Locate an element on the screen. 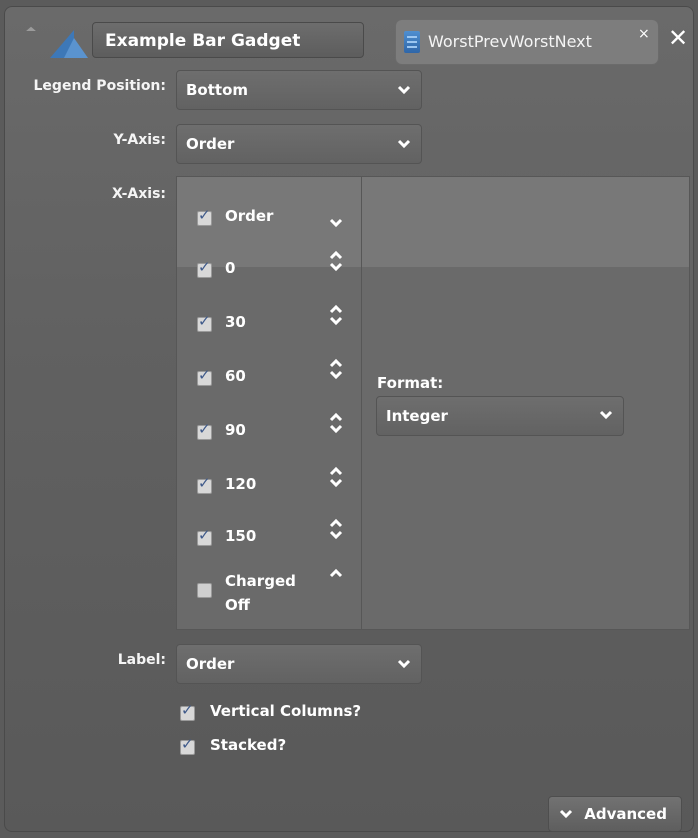 Image resolution: width=698 pixels, height=838 pixels. x-axis-item-label: Charged Off is located at coordinates (260, 593).